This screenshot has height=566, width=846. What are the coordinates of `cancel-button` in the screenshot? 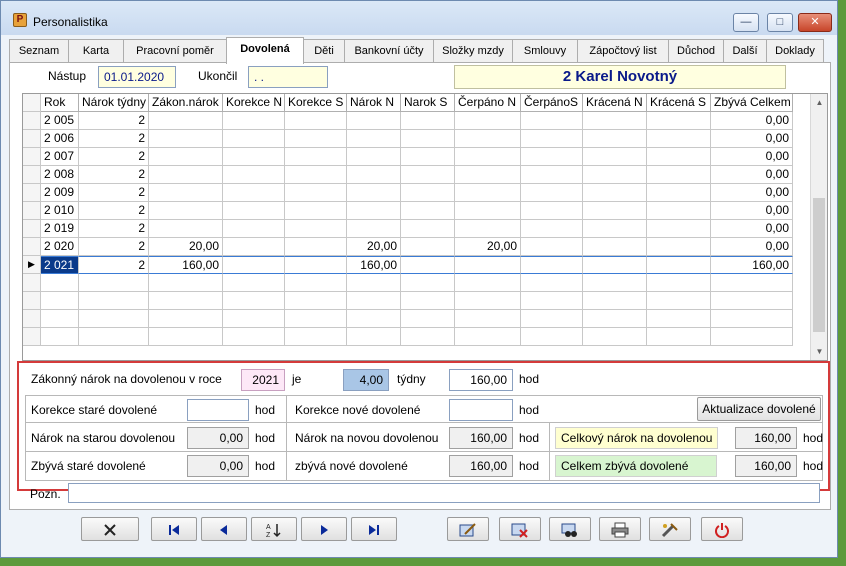 It's located at (110, 529).